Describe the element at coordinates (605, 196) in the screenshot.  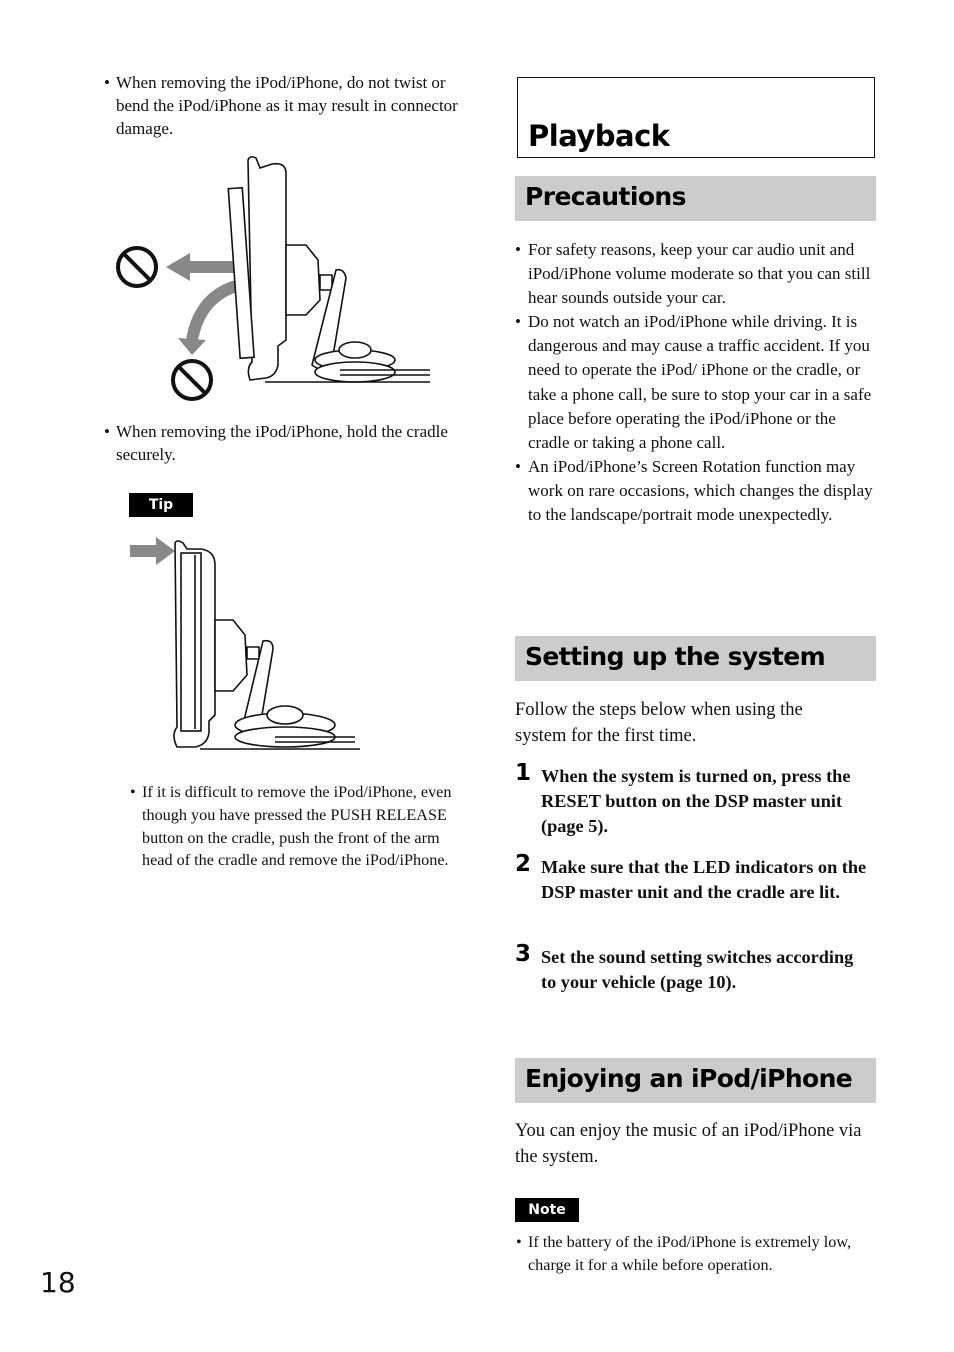
I see `section-title-precautions: Precautions` at that location.